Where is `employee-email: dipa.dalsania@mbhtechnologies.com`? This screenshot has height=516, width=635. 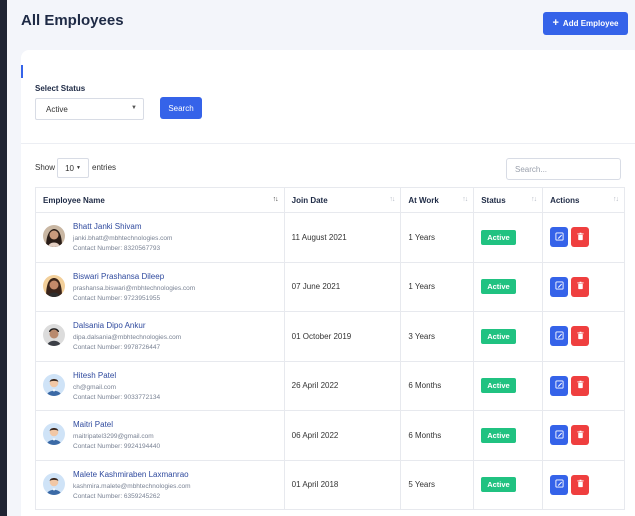 employee-email: dipa.dalsania@mbhtechnologies.com is located at coordinates (127, 338).